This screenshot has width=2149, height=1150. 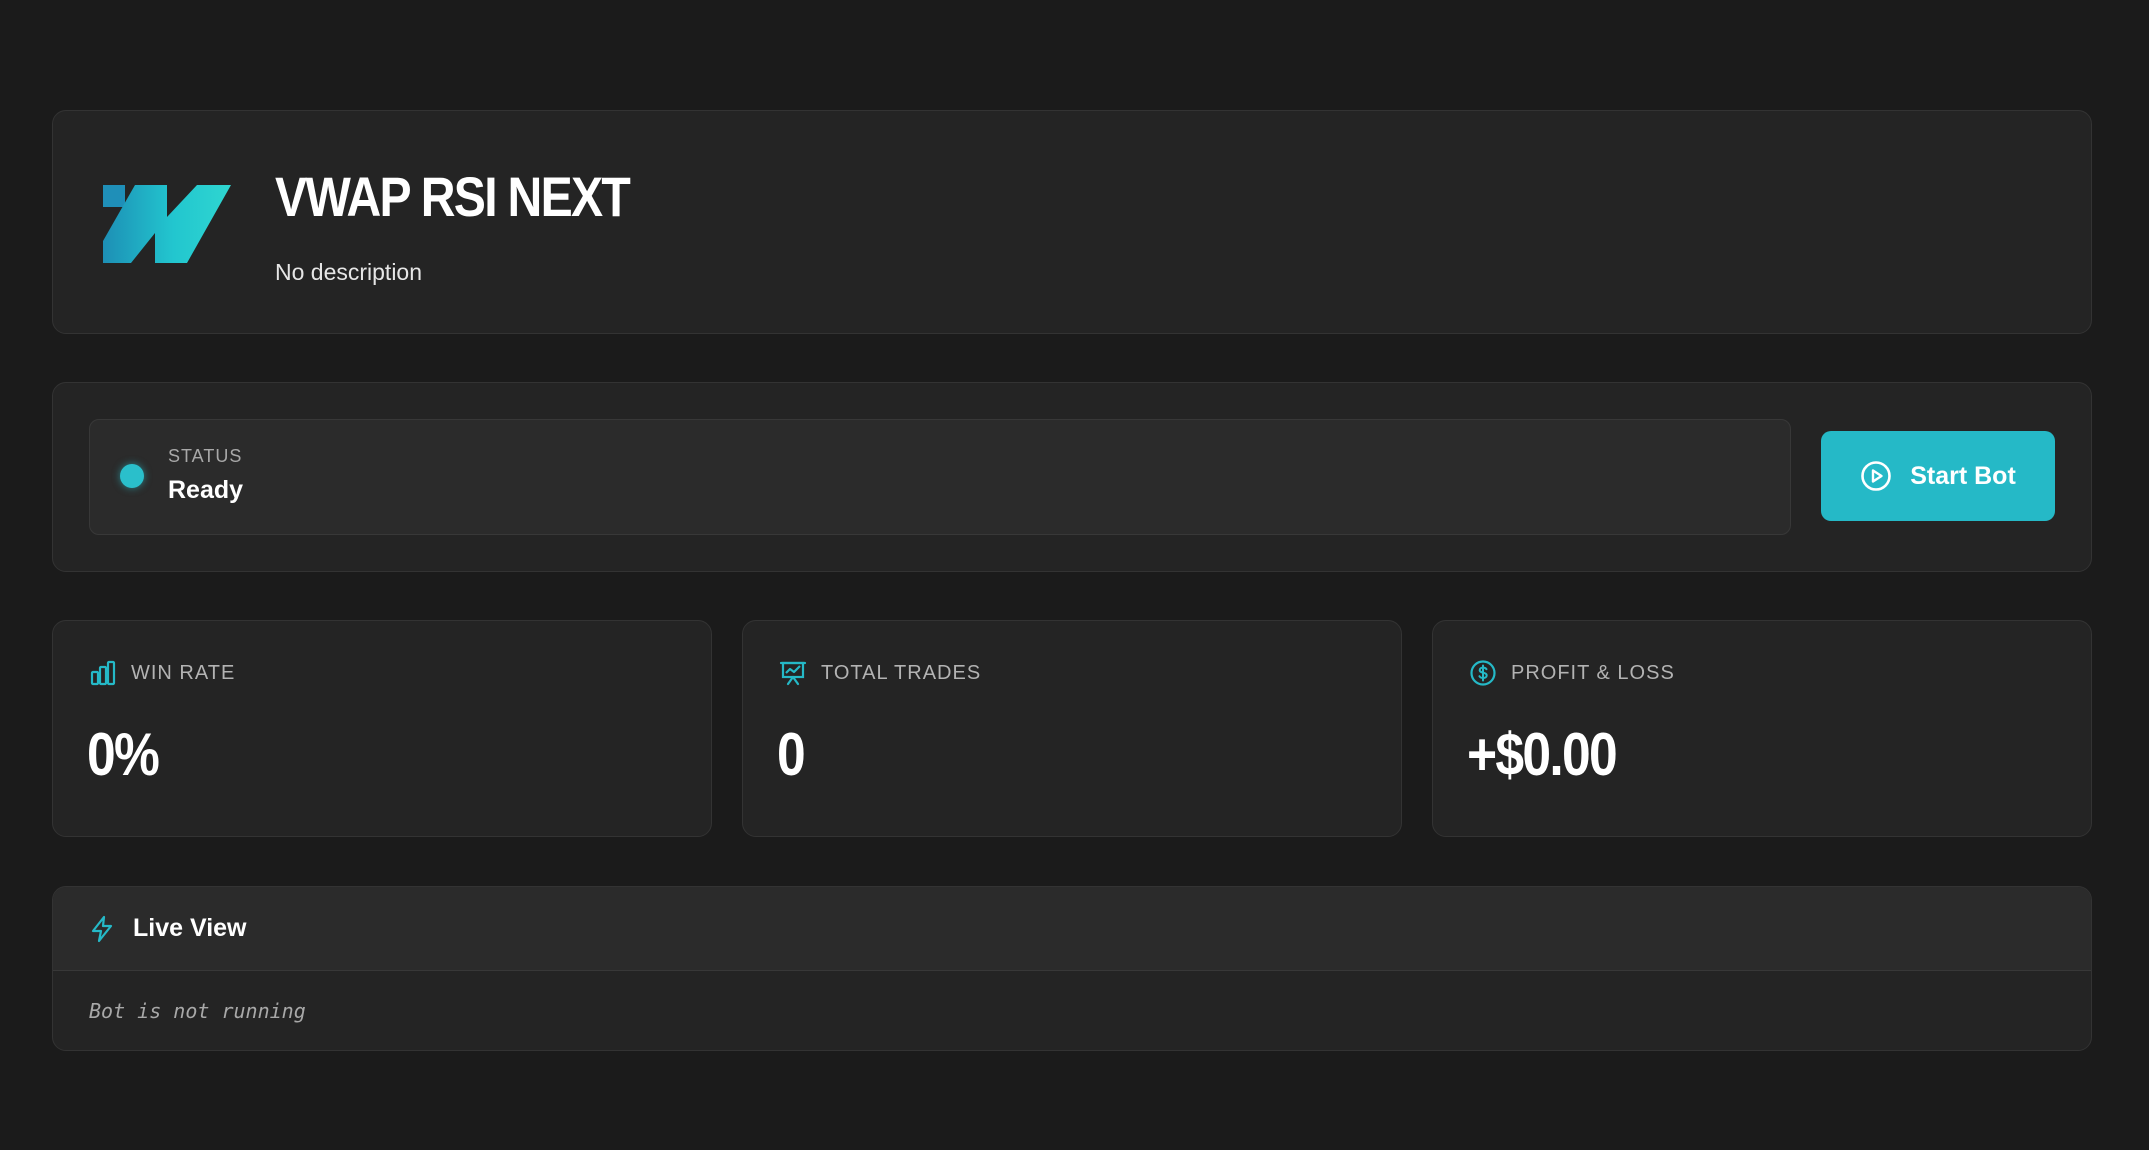 What do you see at coordinates (103, 673) in the screenshot?
I see `bar-chart-icon` at bounding box center [103, 673].